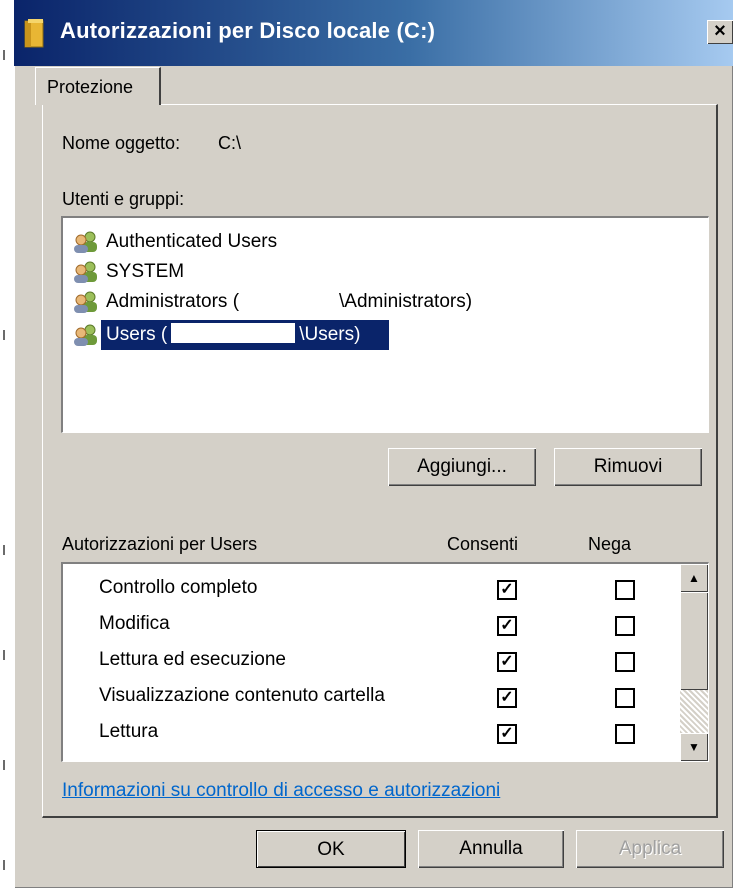 The height and width of the screenshot is (888, 733). I want to click on cancel-button: Annulla, so click(491, 849).